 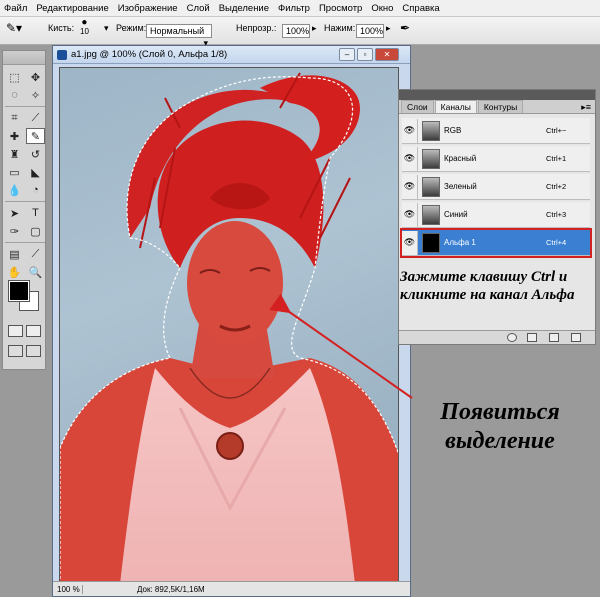 What do you see at coordinates (496, 187) in the screenshot?
I see `channel-row-green: 👁 Зеленый Ctrl+2` at bounding box center [496, 187].